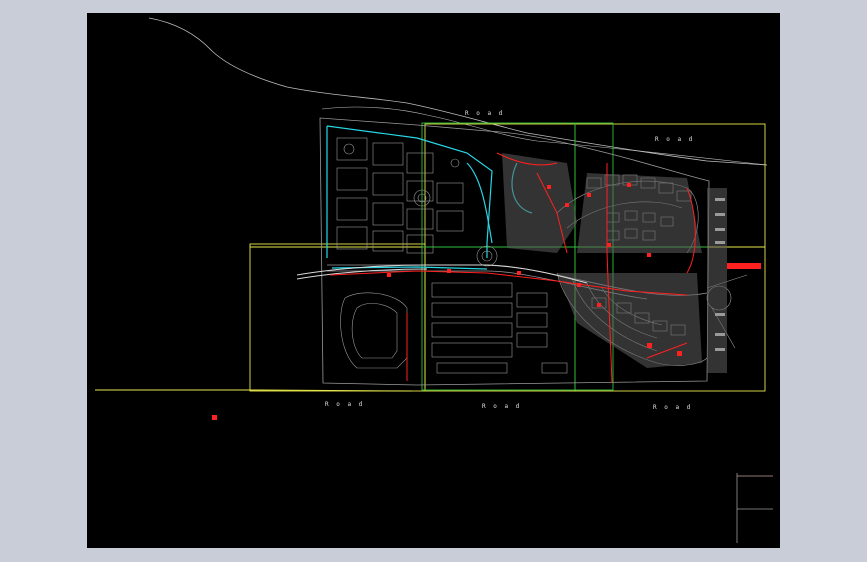 The width and height of the screenshot is (867, 562). Describe the element at coordinates (614, 263) in the screenshot. I see `dense-detail-areas` at that location.